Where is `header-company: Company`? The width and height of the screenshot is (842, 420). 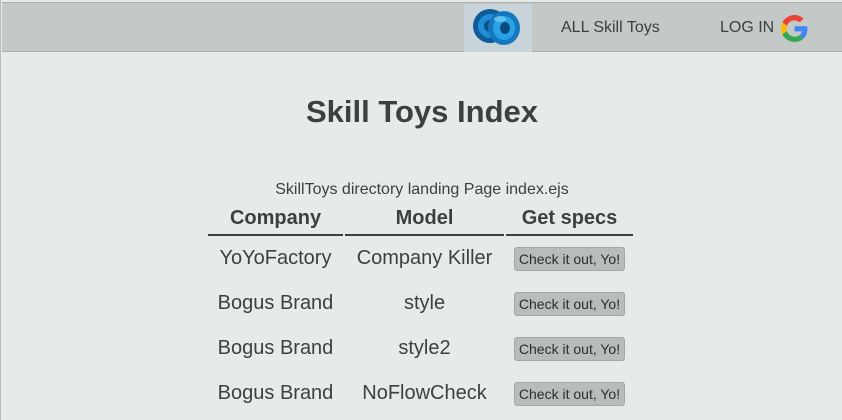
header-company: Company is located at coordinates (275, 219).